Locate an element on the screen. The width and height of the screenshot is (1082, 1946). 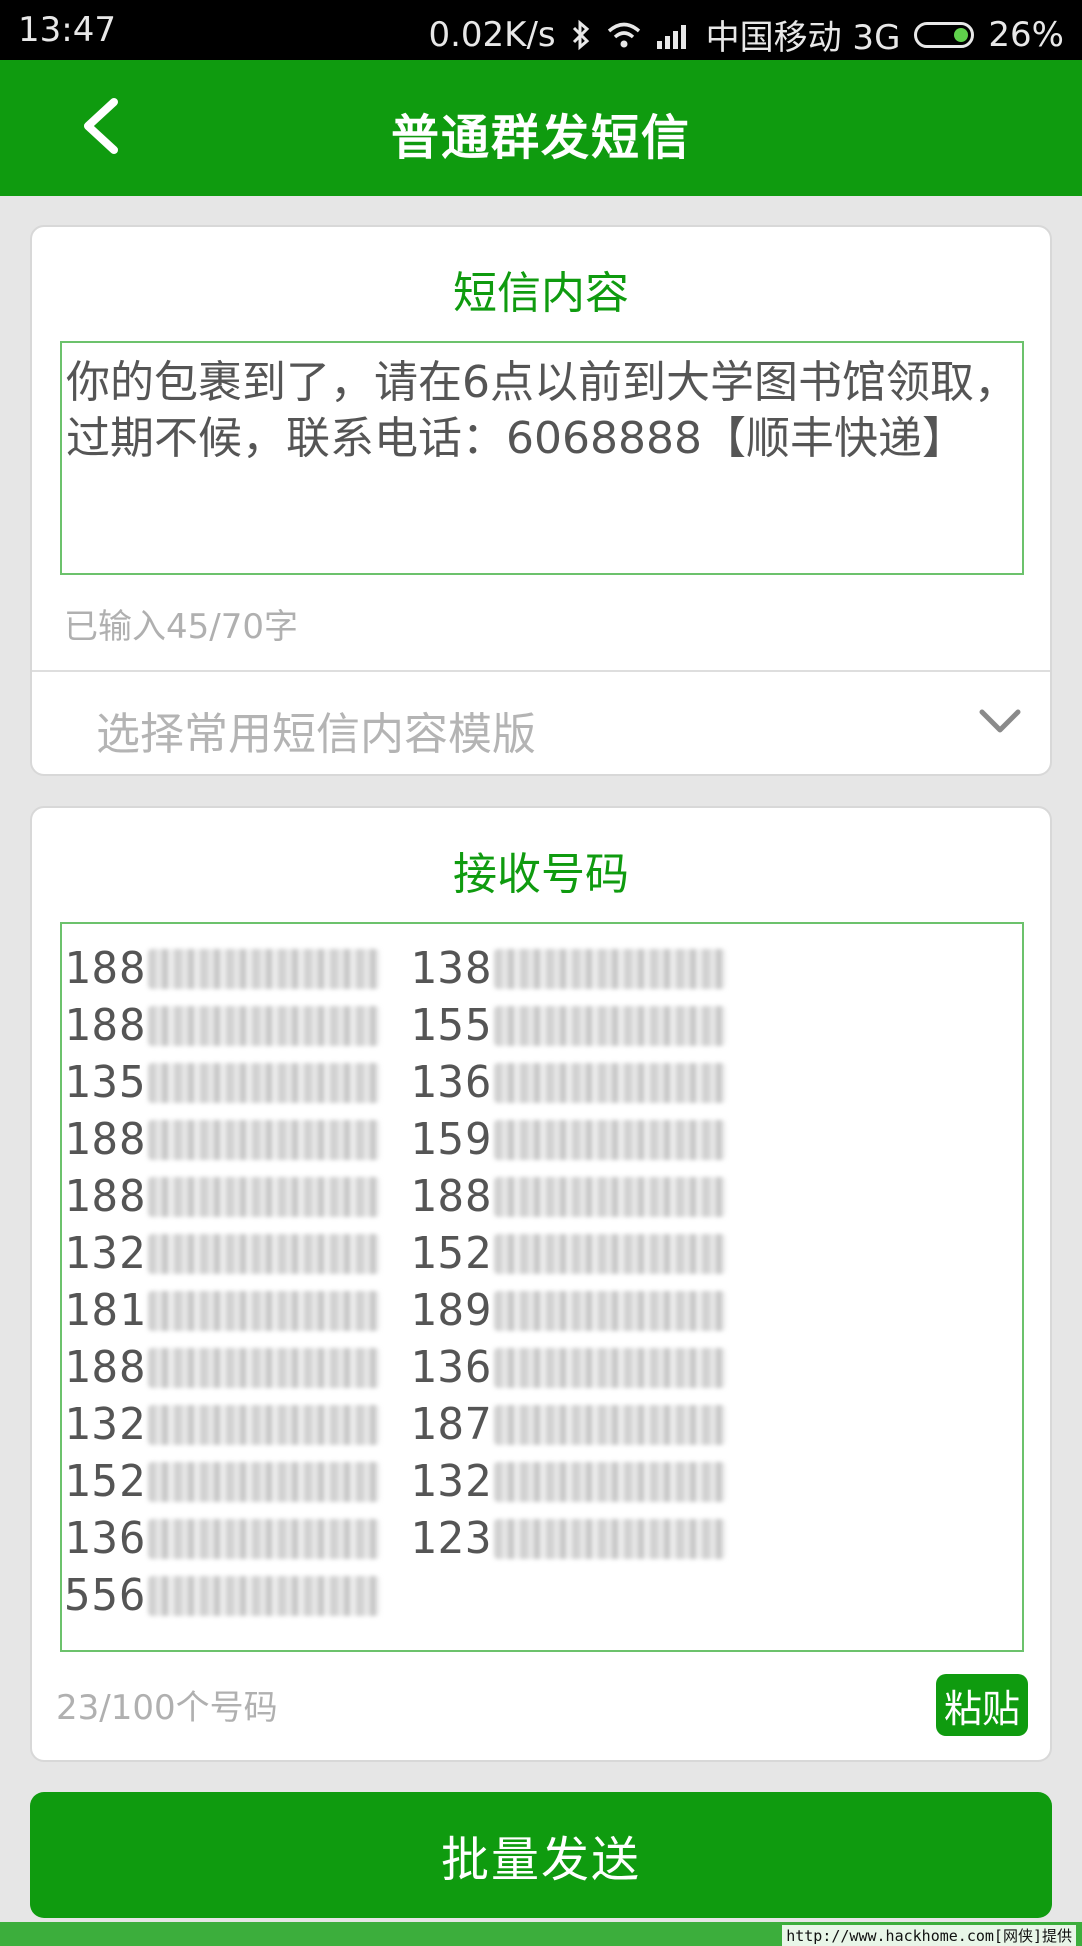
template-select-label: 选择常用短信内容模版 is located at coordinates (316, 734).